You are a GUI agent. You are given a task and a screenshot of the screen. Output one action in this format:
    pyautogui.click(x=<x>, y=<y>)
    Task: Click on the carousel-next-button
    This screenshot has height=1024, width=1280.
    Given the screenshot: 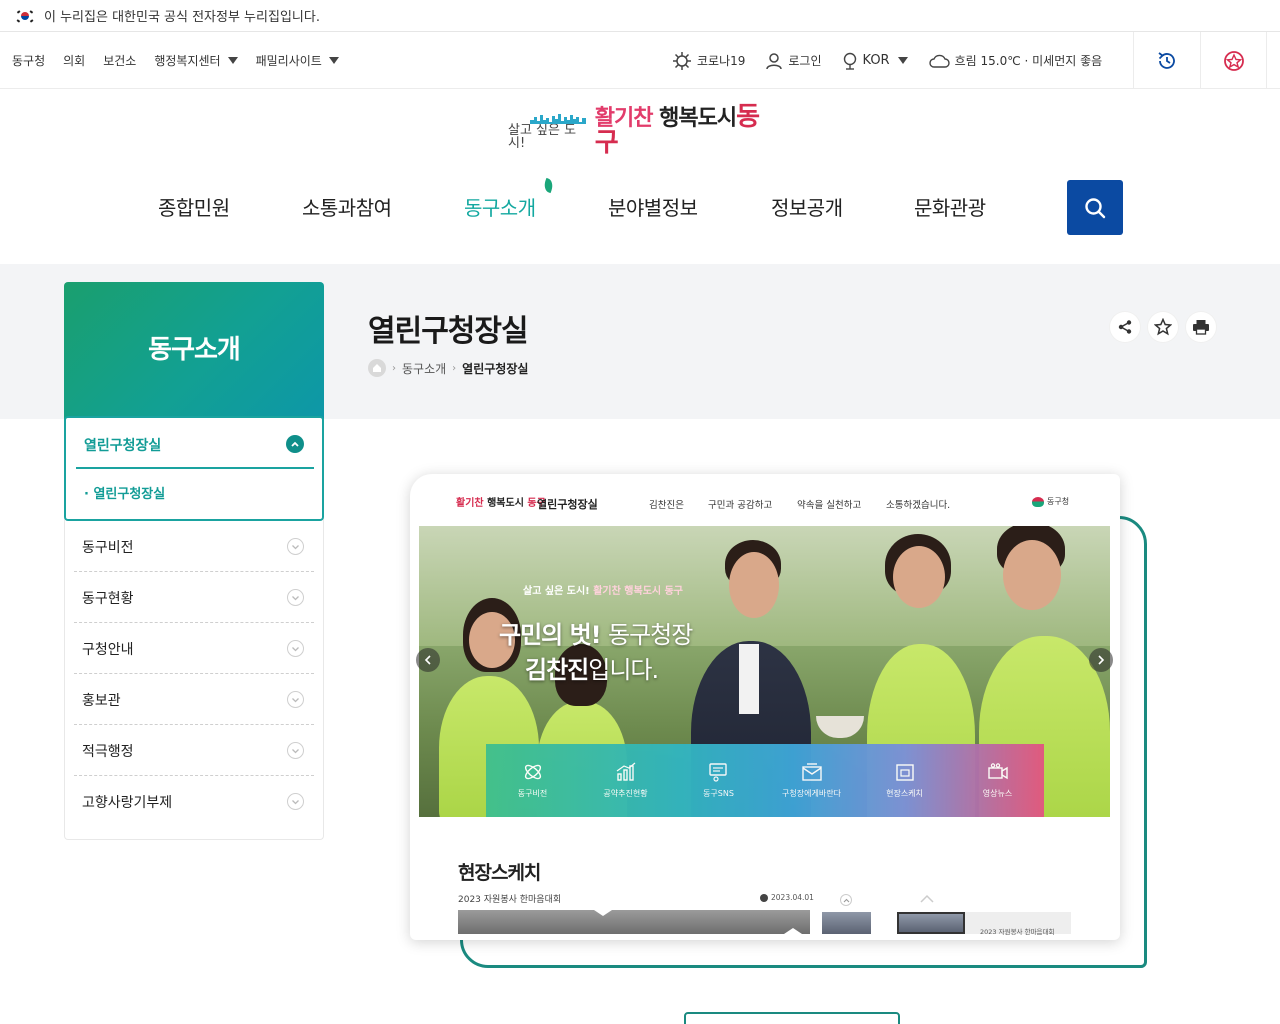 What is the action you would take?
    pyautogui.click(x=1101, y=660)
    